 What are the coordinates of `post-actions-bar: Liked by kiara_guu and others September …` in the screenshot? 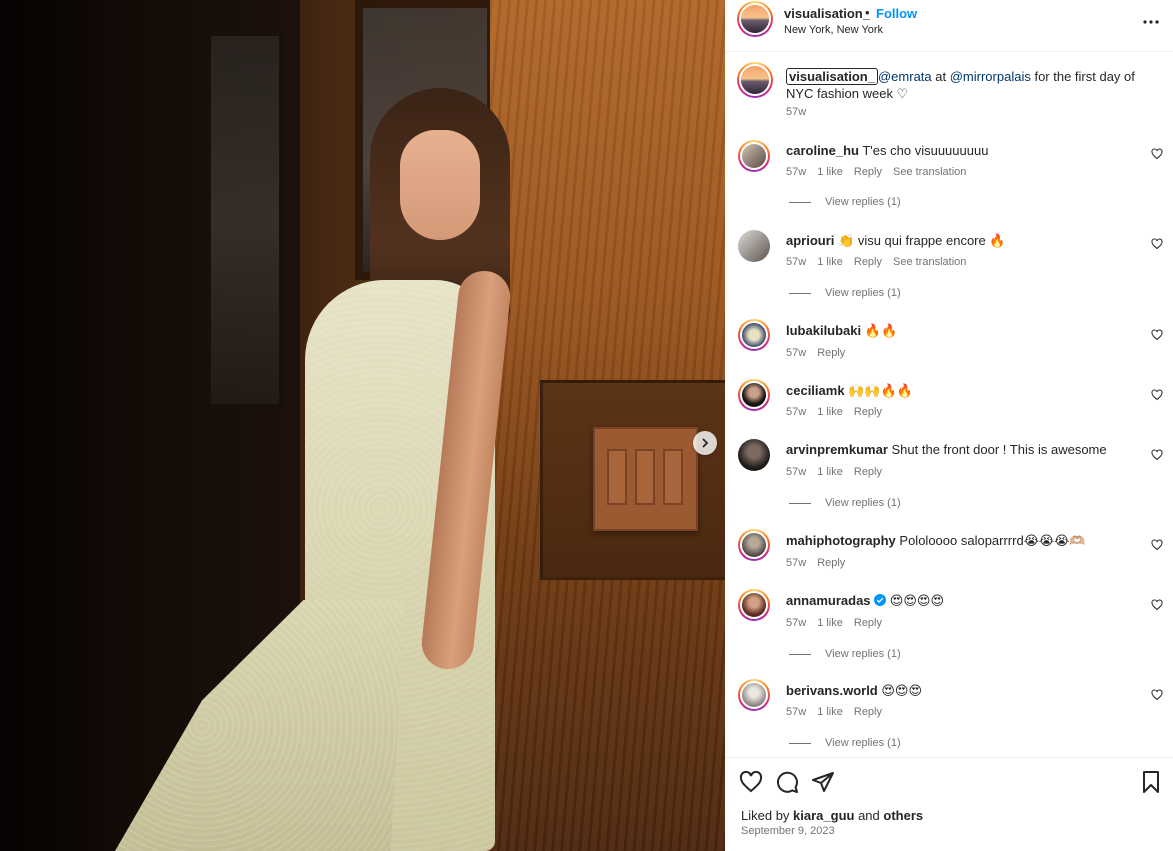 It's located at (949, 804).